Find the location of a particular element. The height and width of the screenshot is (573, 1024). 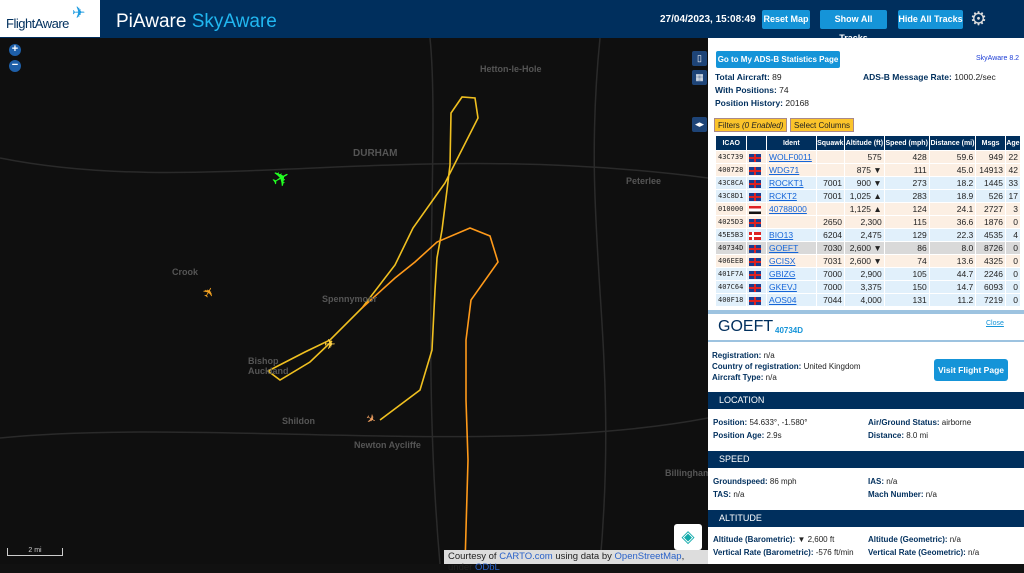

column-header: Age is located at coordinates (1012, 143).